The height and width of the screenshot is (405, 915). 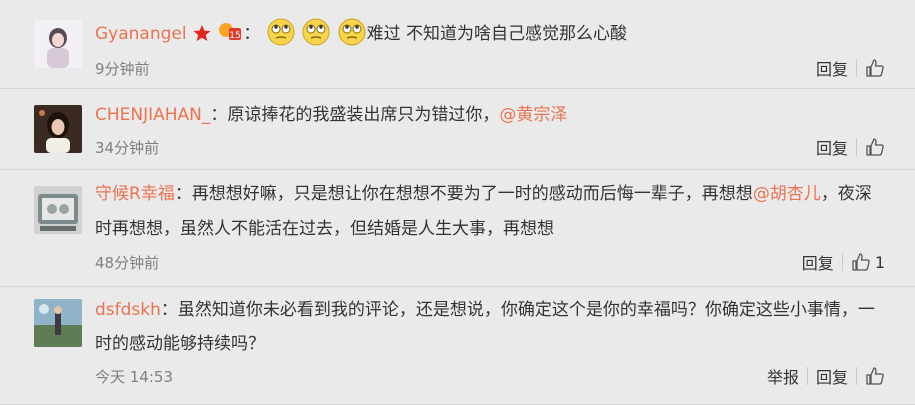 I want to click on comment-actions: 举报 回复, so click(x=822, y=376).